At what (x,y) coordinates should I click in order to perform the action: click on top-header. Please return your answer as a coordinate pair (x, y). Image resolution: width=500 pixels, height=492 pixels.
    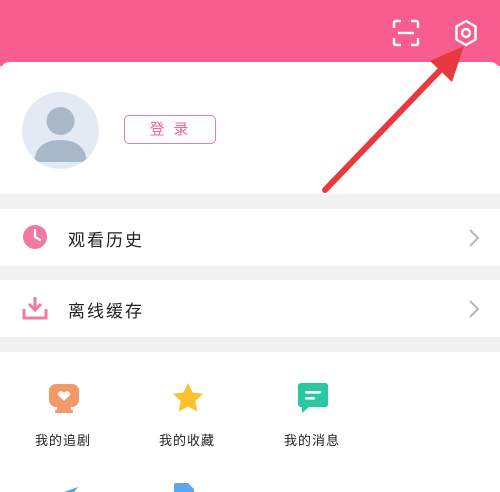
    Looking at the image, I should click on (250, 33).